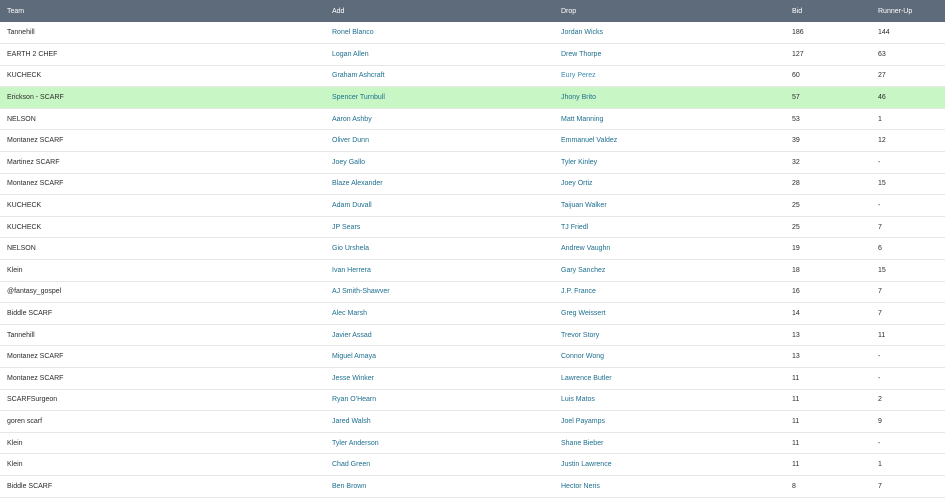 Image resolution: width=945 pixels, height=500 pixels. I want to click on add-player-cell: Ronel Blanco, so click(439, 33).